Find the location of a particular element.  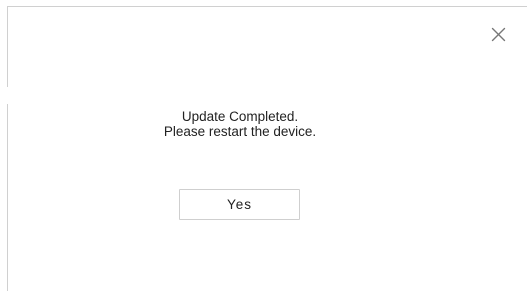

yes-button: Yes is located at coordinates (239, 204).